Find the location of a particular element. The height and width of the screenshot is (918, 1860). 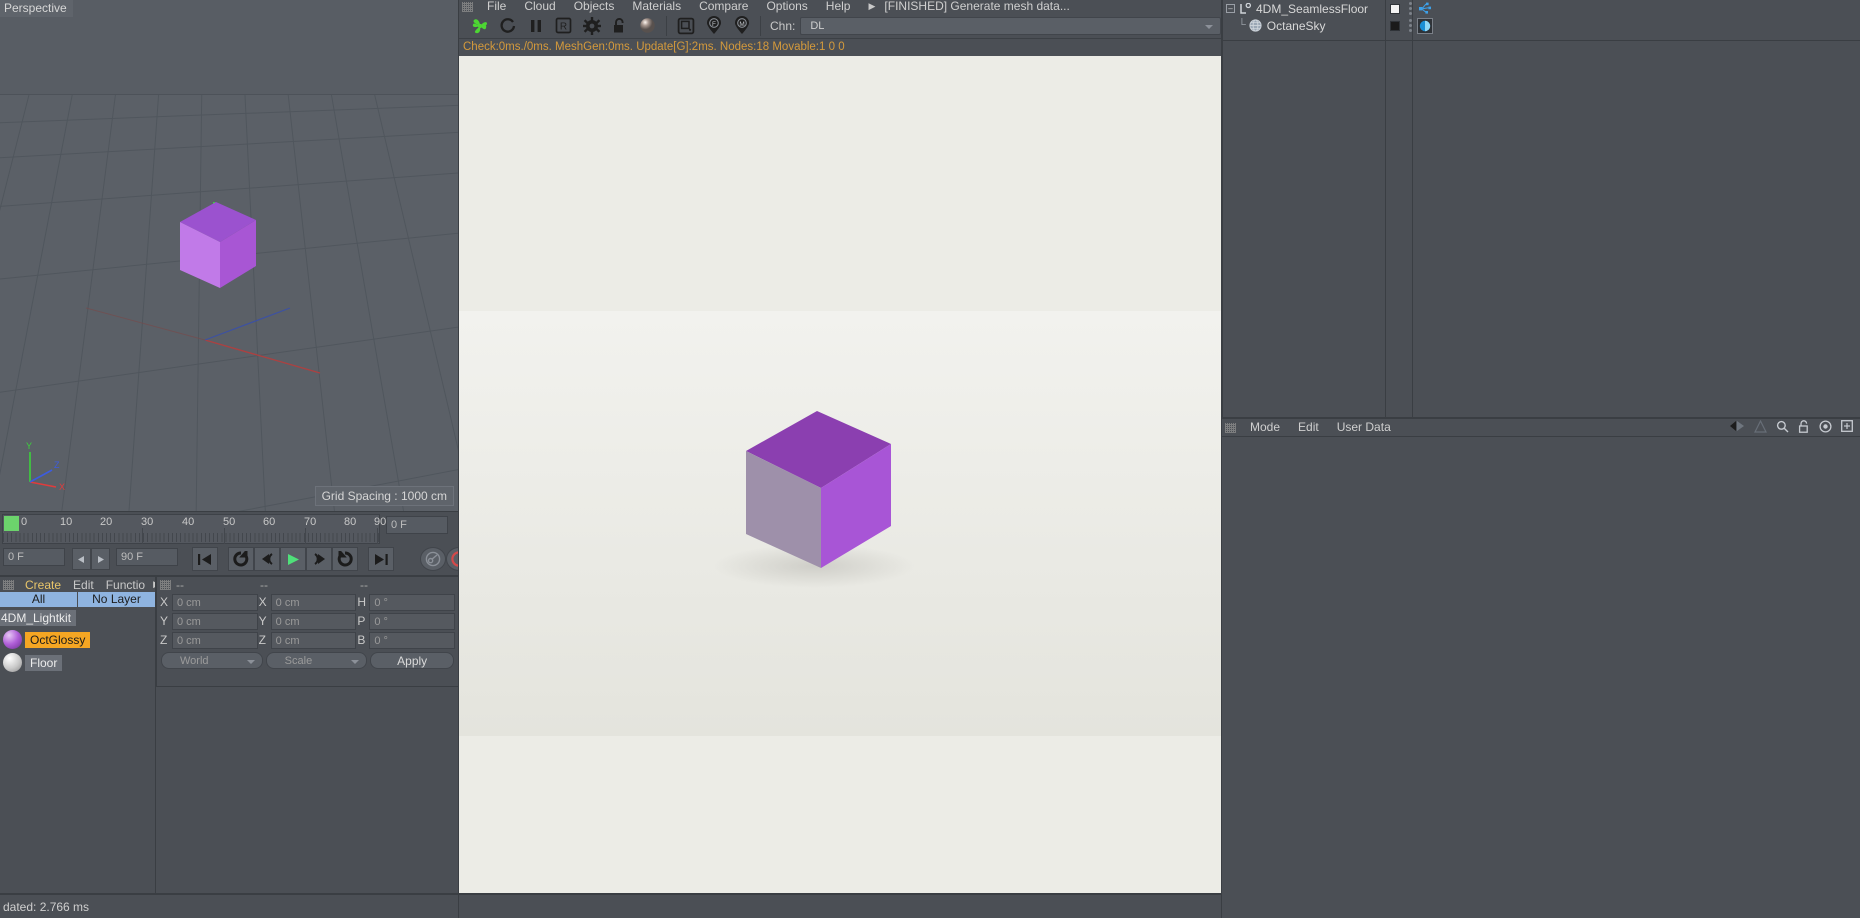

go-to-start-button is located at coordinates (205, 559).